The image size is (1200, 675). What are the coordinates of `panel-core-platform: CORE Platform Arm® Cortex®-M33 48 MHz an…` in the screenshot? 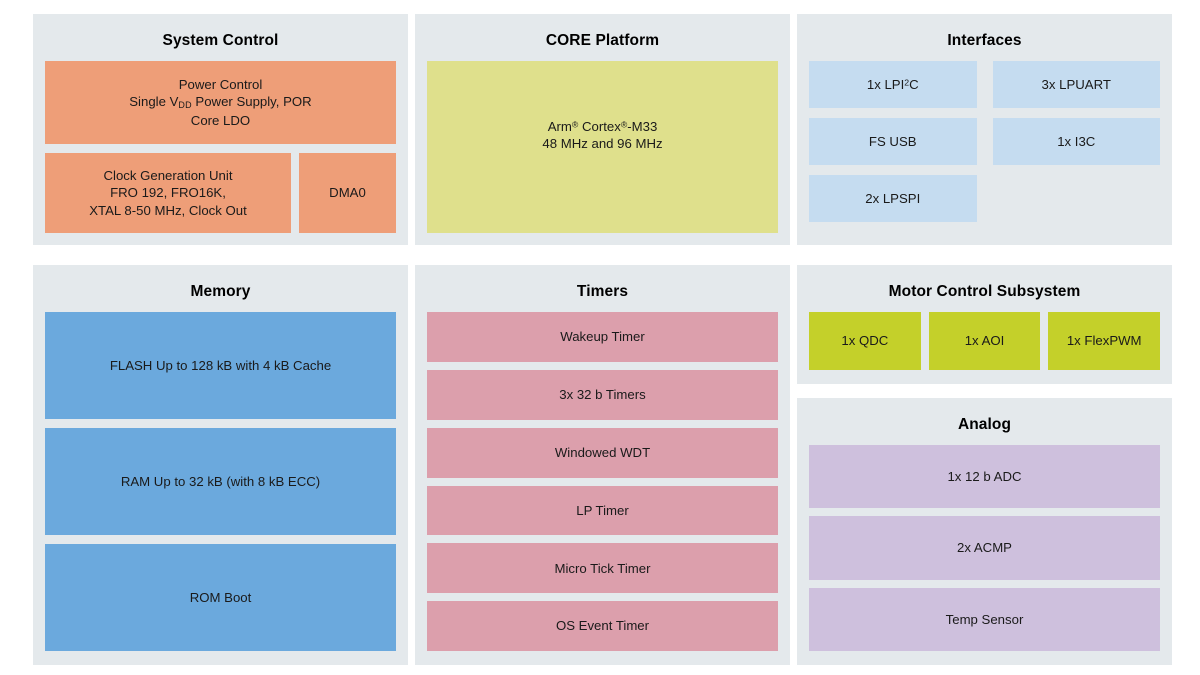 It's located at (602, 129).